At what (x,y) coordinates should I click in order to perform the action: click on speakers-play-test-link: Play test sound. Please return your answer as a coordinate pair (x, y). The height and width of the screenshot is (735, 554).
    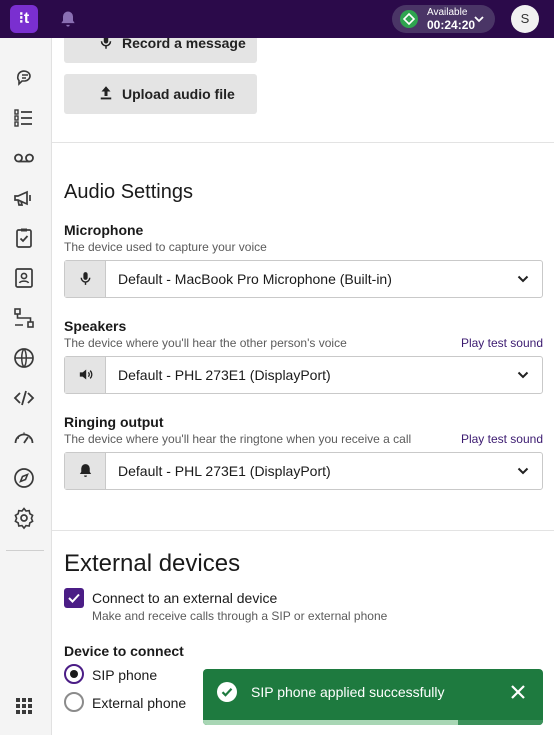
    Looking at the image, I should click on (502, 343).